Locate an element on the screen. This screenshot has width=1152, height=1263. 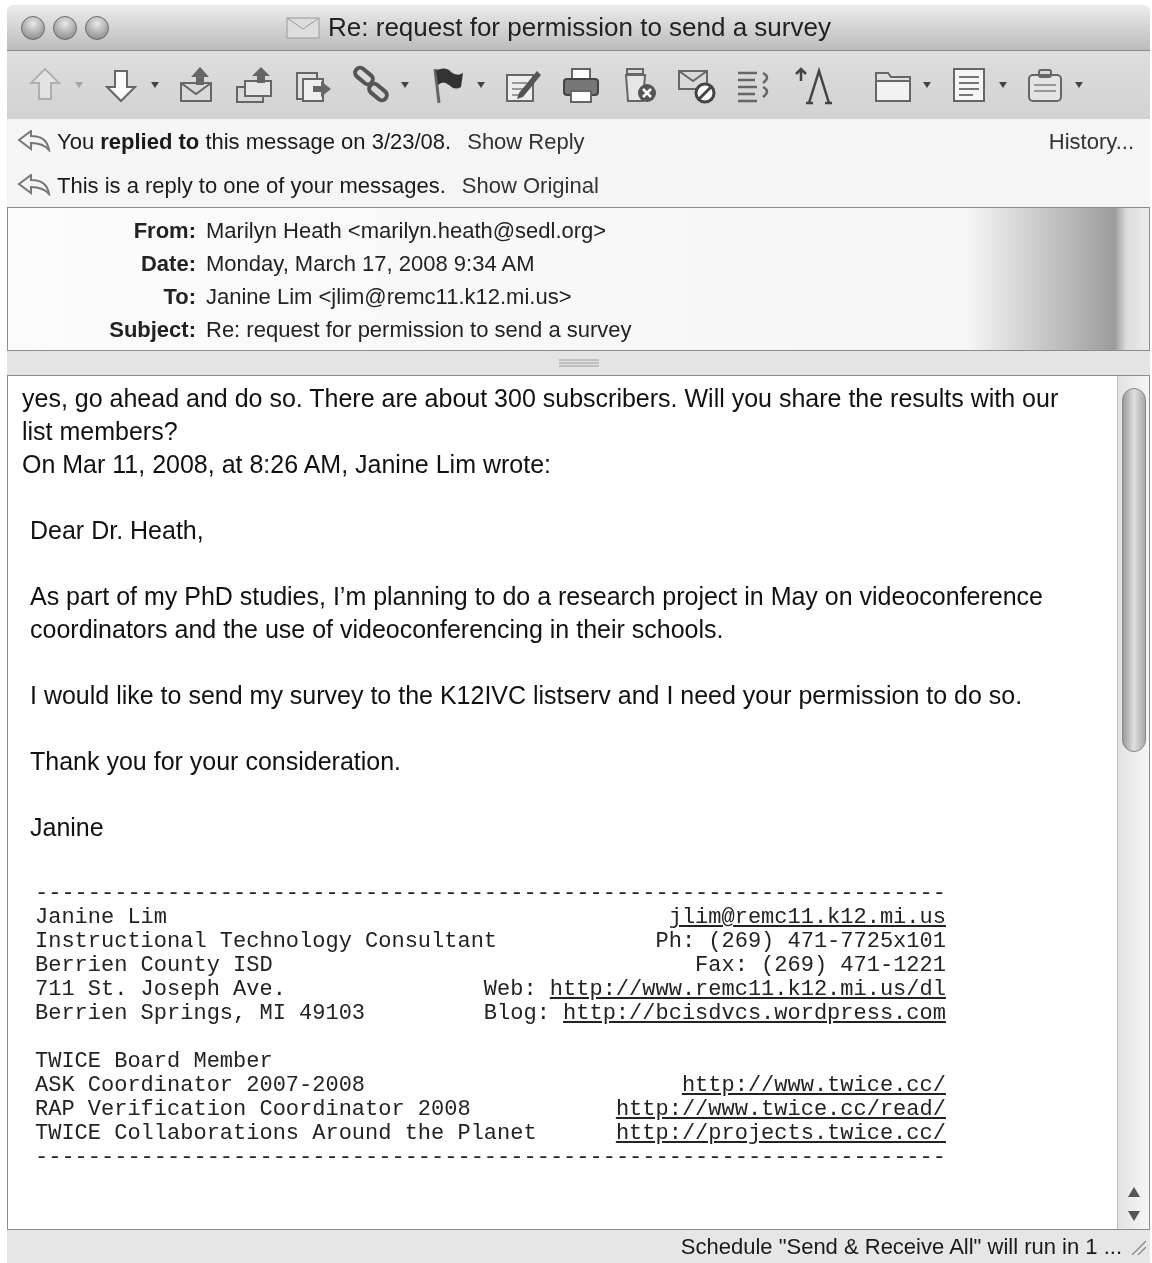
header-label: Subject: is located at coordinates (152, 330).